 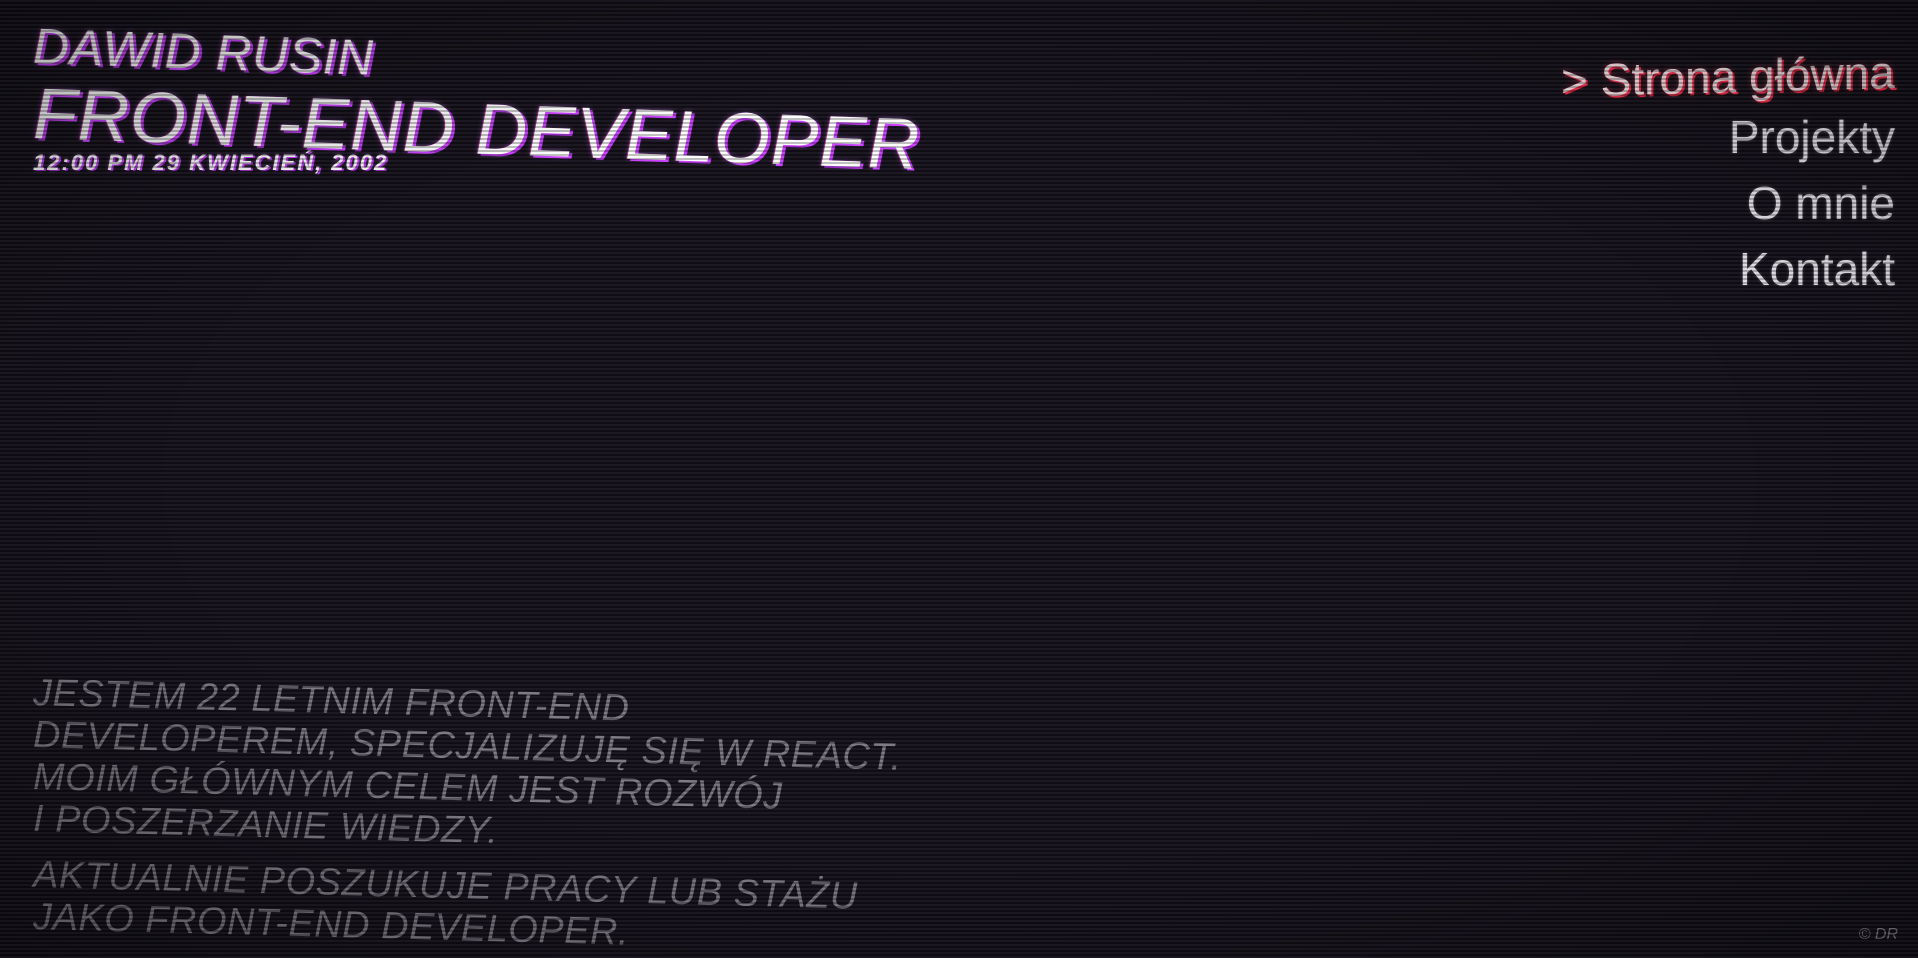 I want to click on nav-item-home: > Strona główna, so click(x=1728, y=76).